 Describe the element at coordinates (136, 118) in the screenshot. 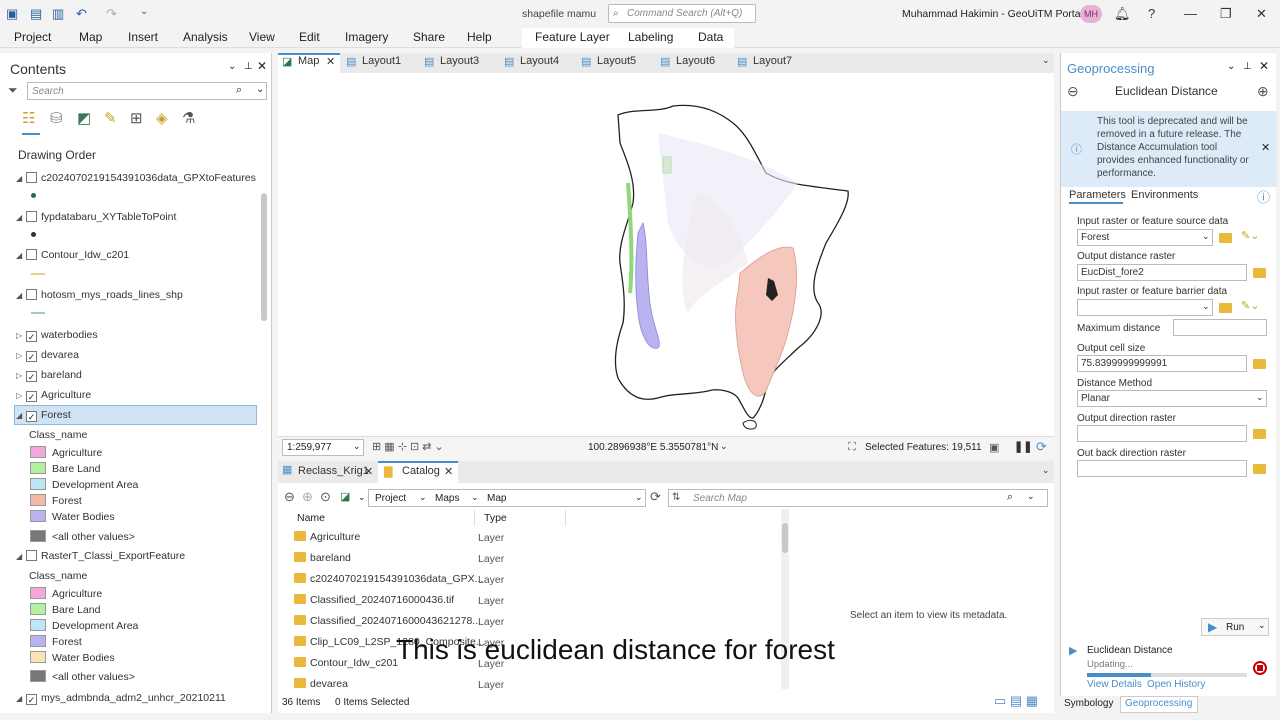

I see `list-by-snapping-icon: ⊞` at that location.